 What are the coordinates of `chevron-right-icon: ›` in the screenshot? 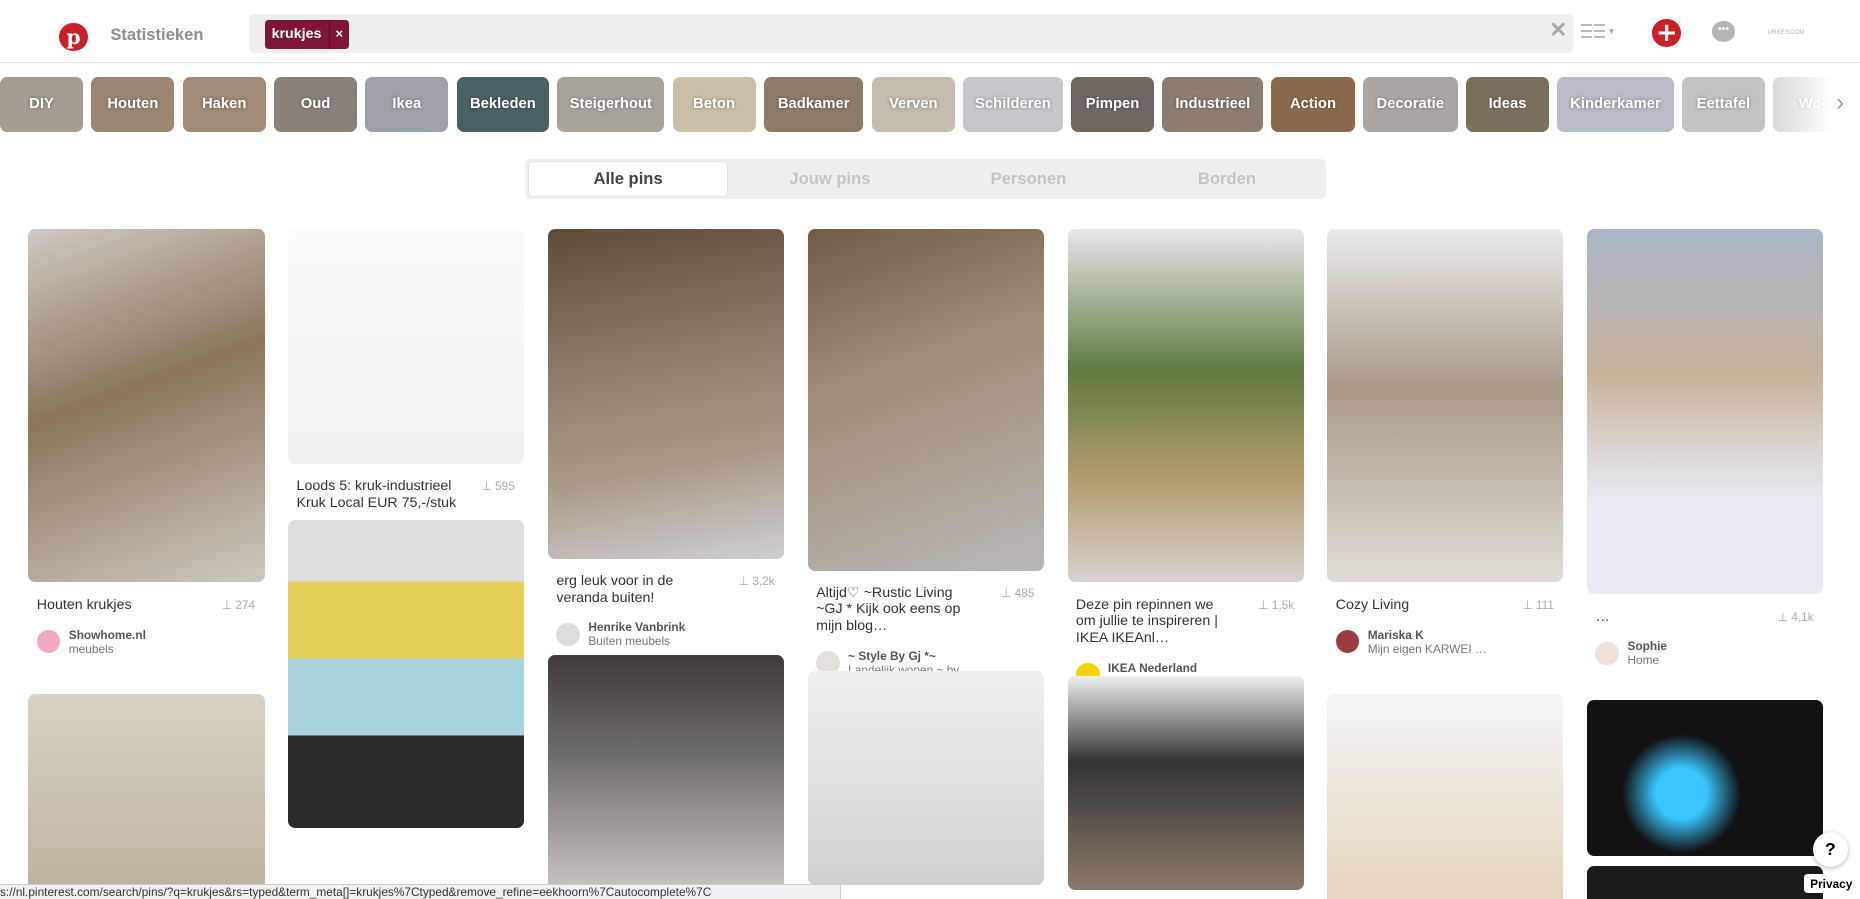 It's located at (1840, 103).